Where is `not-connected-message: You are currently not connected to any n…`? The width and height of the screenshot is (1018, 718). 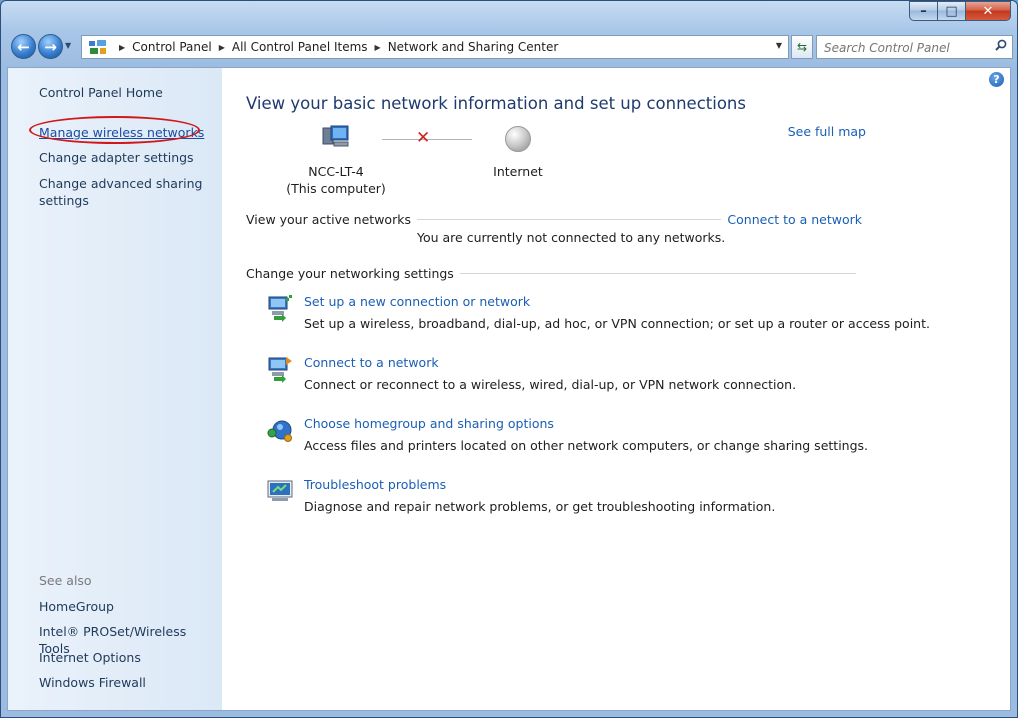
not-connected-message: You are currently not connected to any n… is located at coordinates (571, 237).